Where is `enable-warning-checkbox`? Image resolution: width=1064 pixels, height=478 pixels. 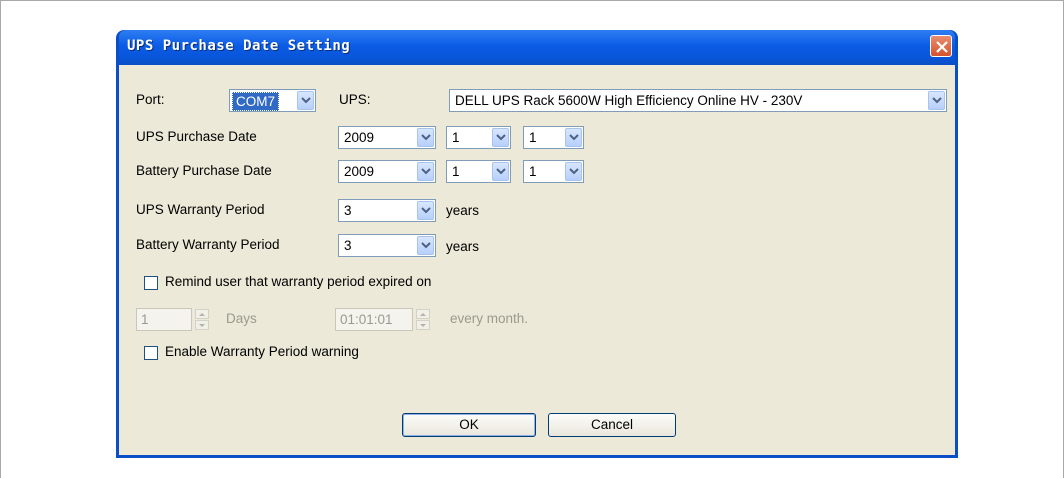
enable-warning-checkbox is located at coordinates (151, 353).